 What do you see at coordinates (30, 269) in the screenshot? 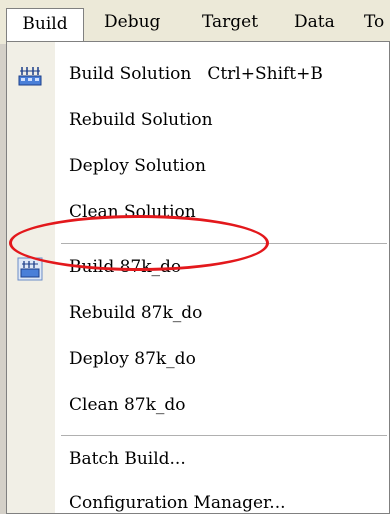
I see `build-project-icon` at bounding box center [30, 269].